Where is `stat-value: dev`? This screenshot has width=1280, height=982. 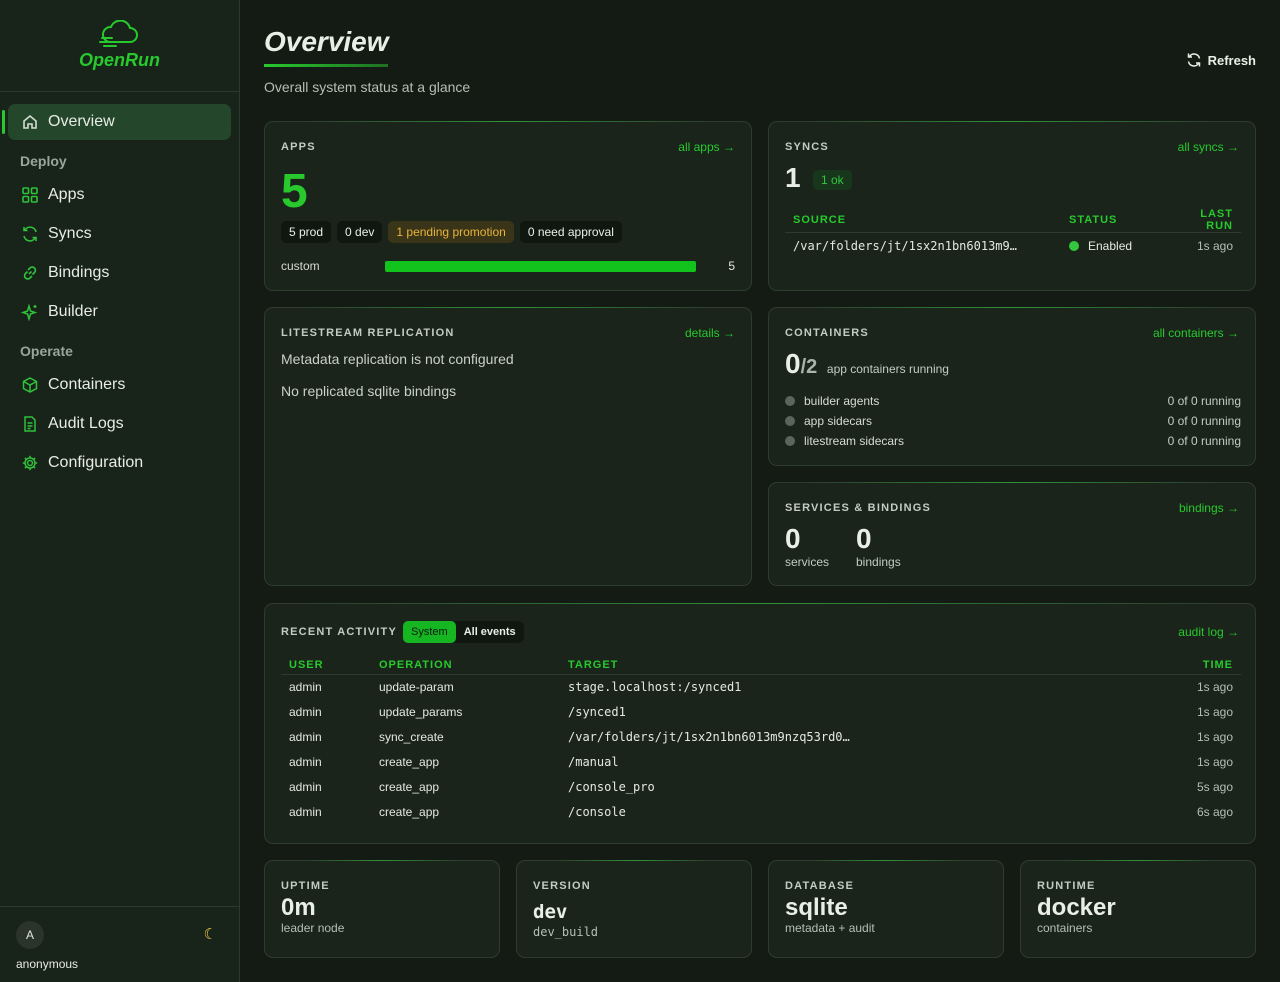 stat-value: dev is located at coordinates (550, 912).